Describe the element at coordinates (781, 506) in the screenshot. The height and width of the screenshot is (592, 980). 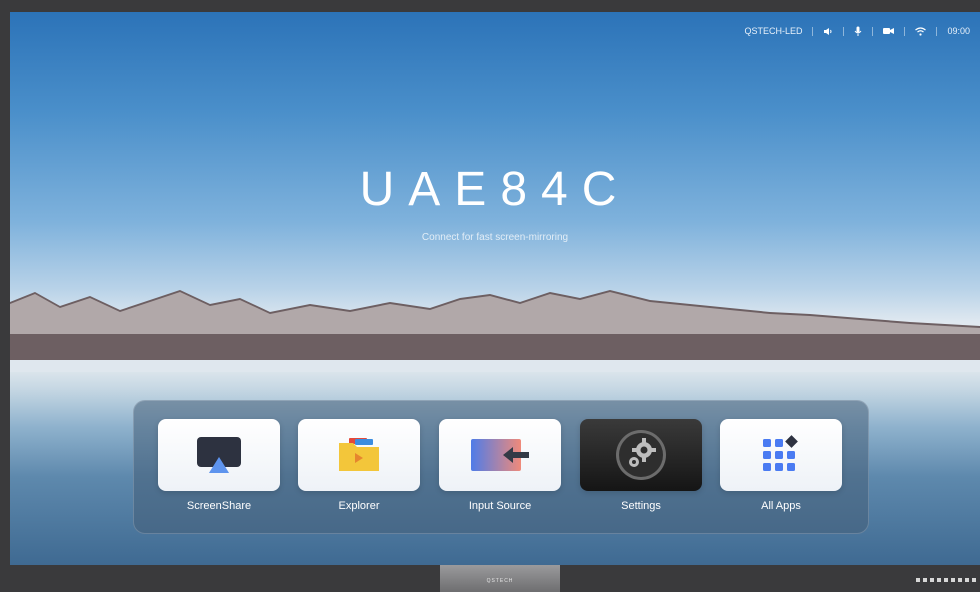
I see `app-label: All Apps` at that location.